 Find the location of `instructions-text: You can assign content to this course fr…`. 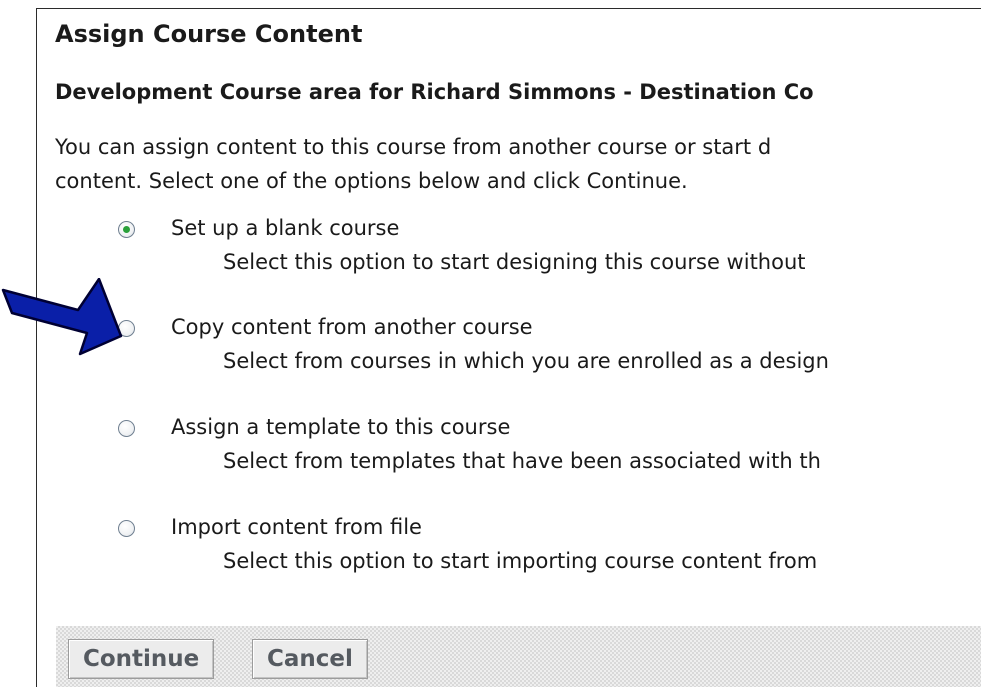

instructions-text: You can assign content to this course fr… is located at coordinates (413, 164).